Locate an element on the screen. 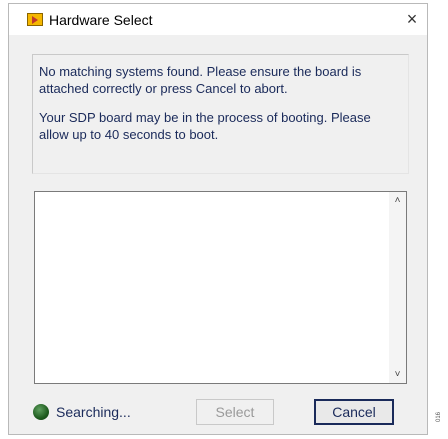  select-button: Select is located at coordinates (235, 412).